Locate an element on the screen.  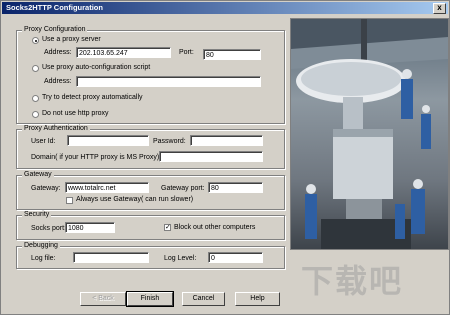
auto-address-input is located at coordinates (168, 81).